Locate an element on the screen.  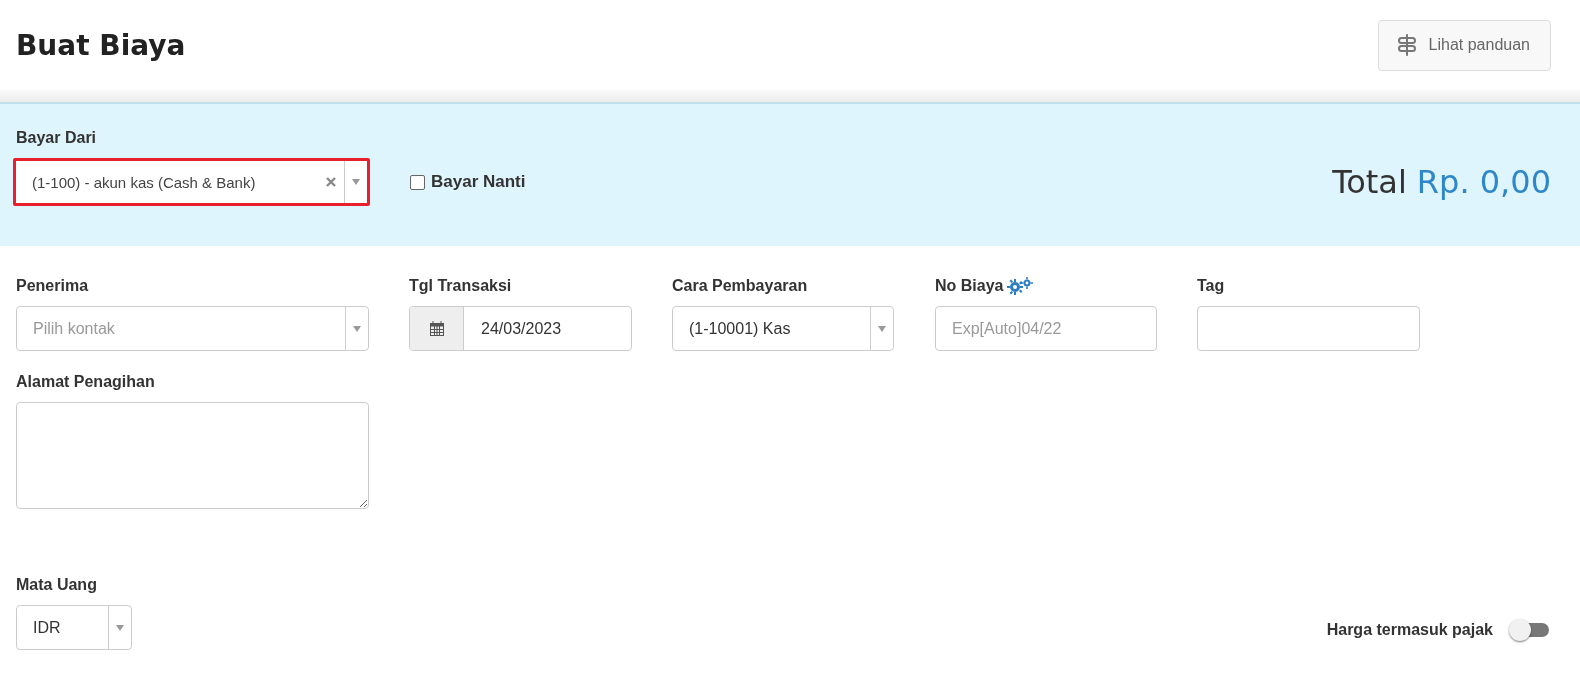
field-label: Penerima is located at coordinates (52, 286).